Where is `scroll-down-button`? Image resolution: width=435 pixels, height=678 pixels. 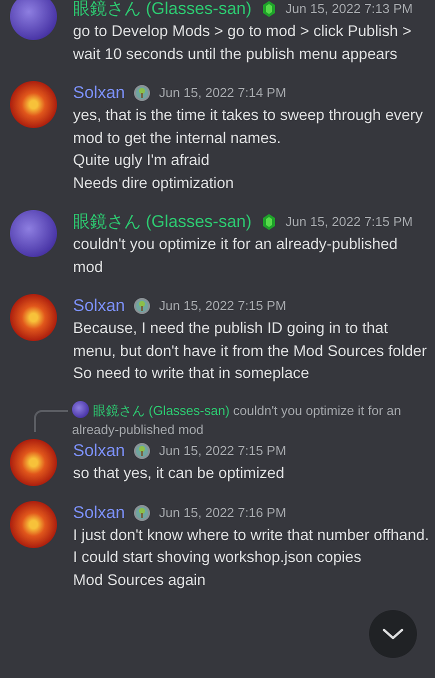 scroll-down-button is located at coordinates (393, 634).